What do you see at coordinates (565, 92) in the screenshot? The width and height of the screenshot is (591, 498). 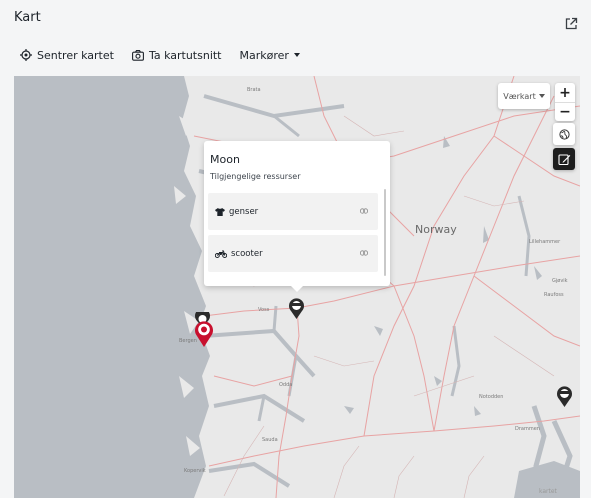 I see `zoom-in-button: +` at bounding box center [565, 92].